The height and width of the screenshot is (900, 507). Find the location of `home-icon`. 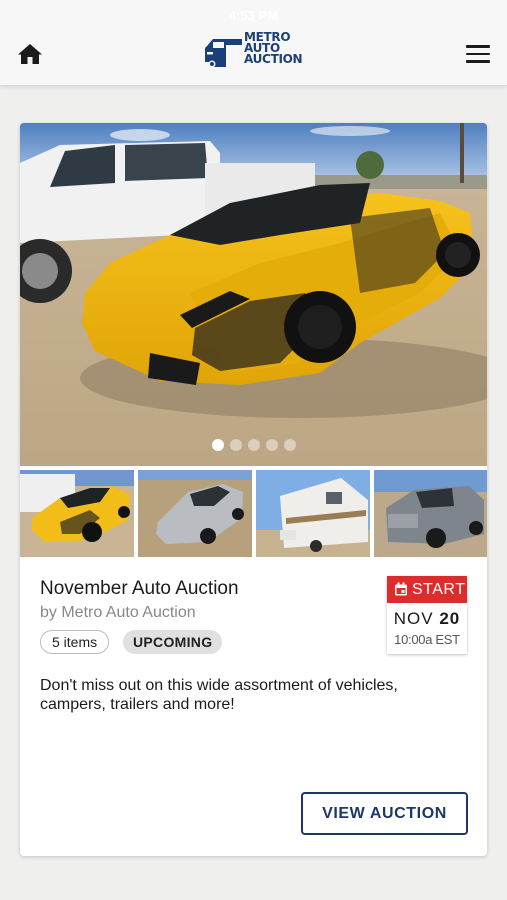

home-icon is located at coordinates (30, 54).